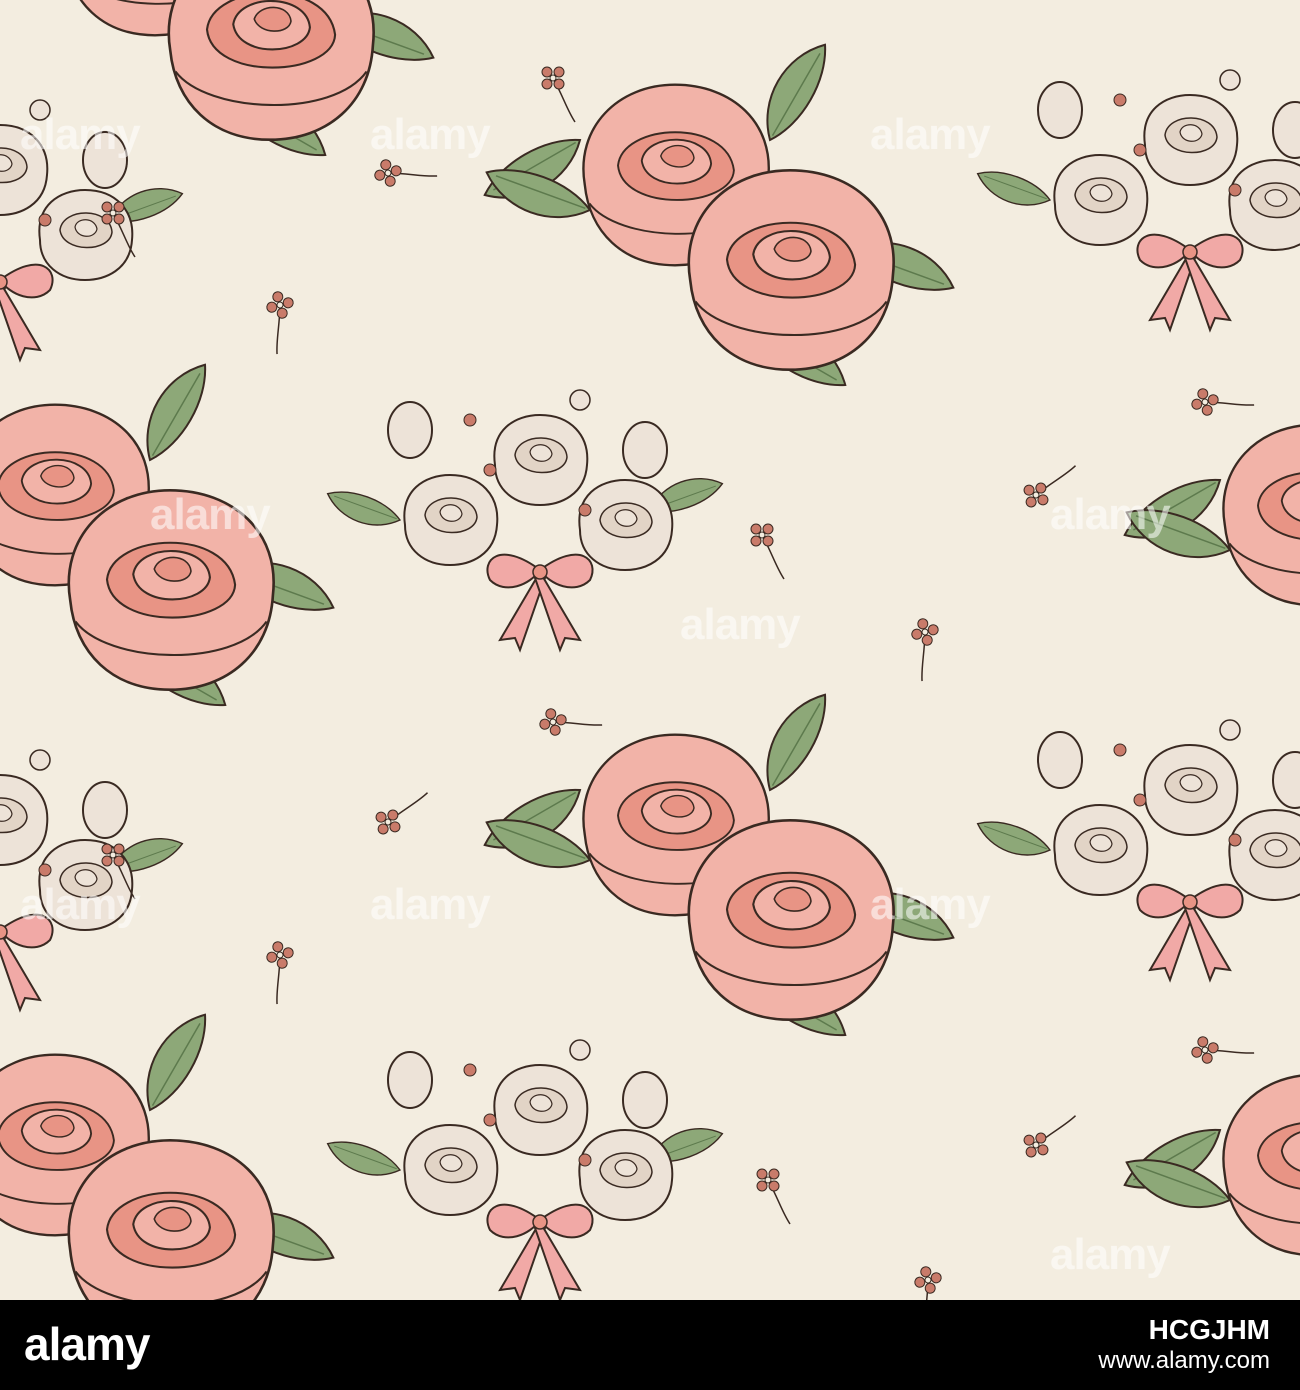 The height and width of the screenshot is (1390, 1300). Describe the element at coordinates (1209, 1329) in the screenshot. I see `image-id: HCGJHM` at that location.